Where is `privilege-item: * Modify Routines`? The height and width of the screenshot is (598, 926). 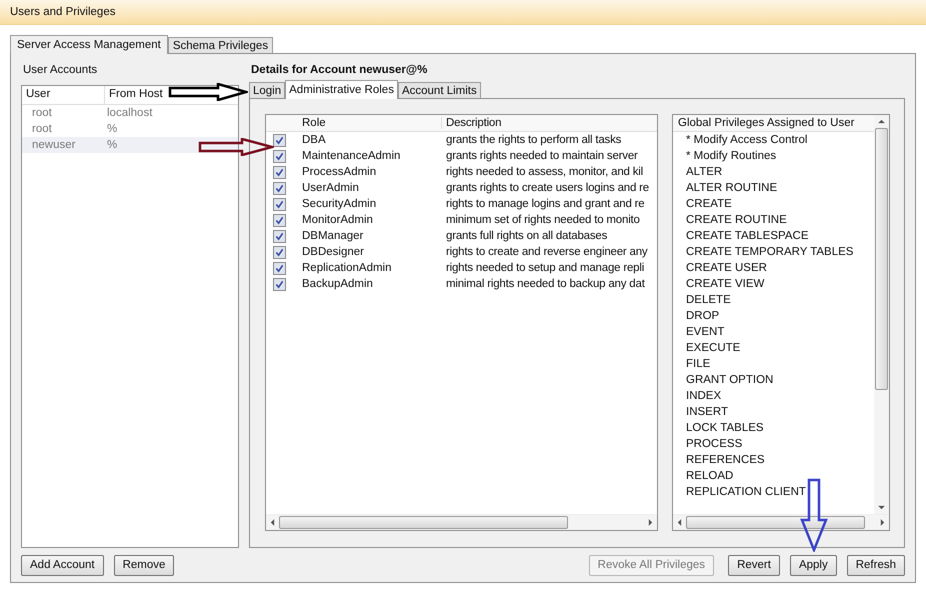 privilege-item: * Modify Routines is located at coordinates (731, 156).